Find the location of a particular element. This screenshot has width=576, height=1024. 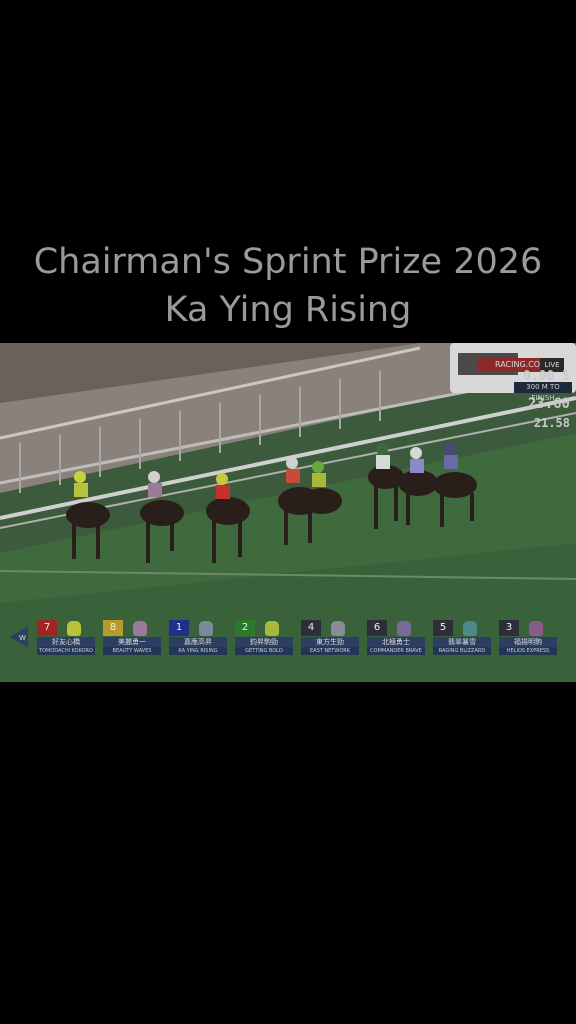

runner-card: 4 東方生勁 EAST NETWORK is located at coordinates (330, 639).